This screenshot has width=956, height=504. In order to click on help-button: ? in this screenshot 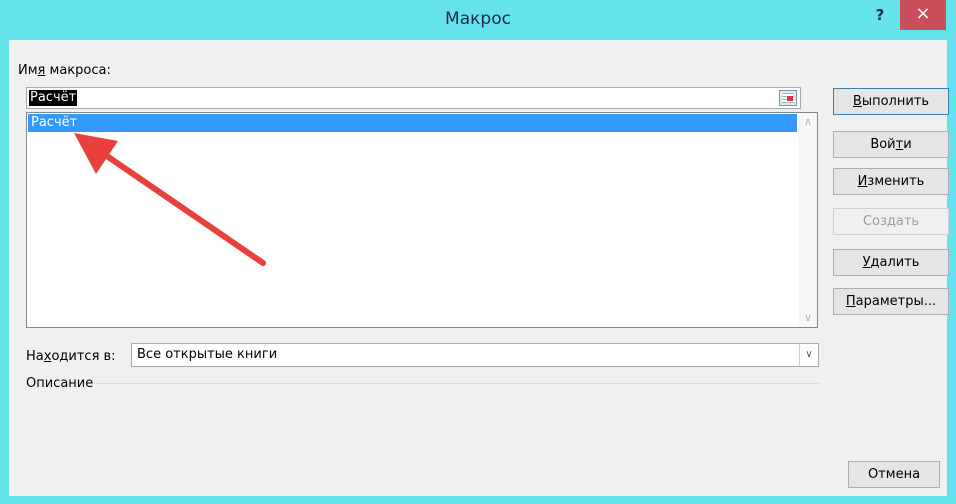, I will do `click(880, 17)`.